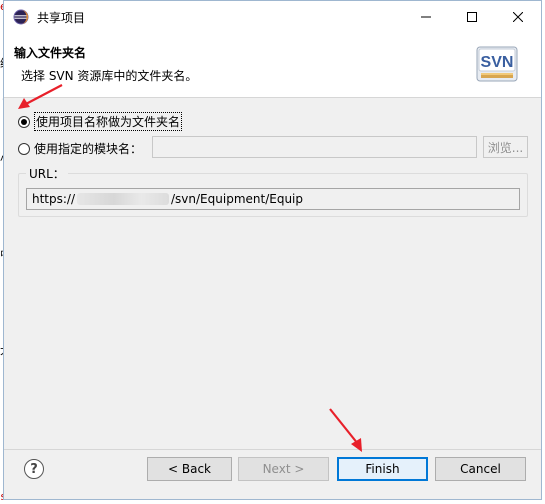  What do you see at coordinates (50, 53) in the screenshot?
I see `page-title: 输入文件夹名` at bounding box center [50, 53].